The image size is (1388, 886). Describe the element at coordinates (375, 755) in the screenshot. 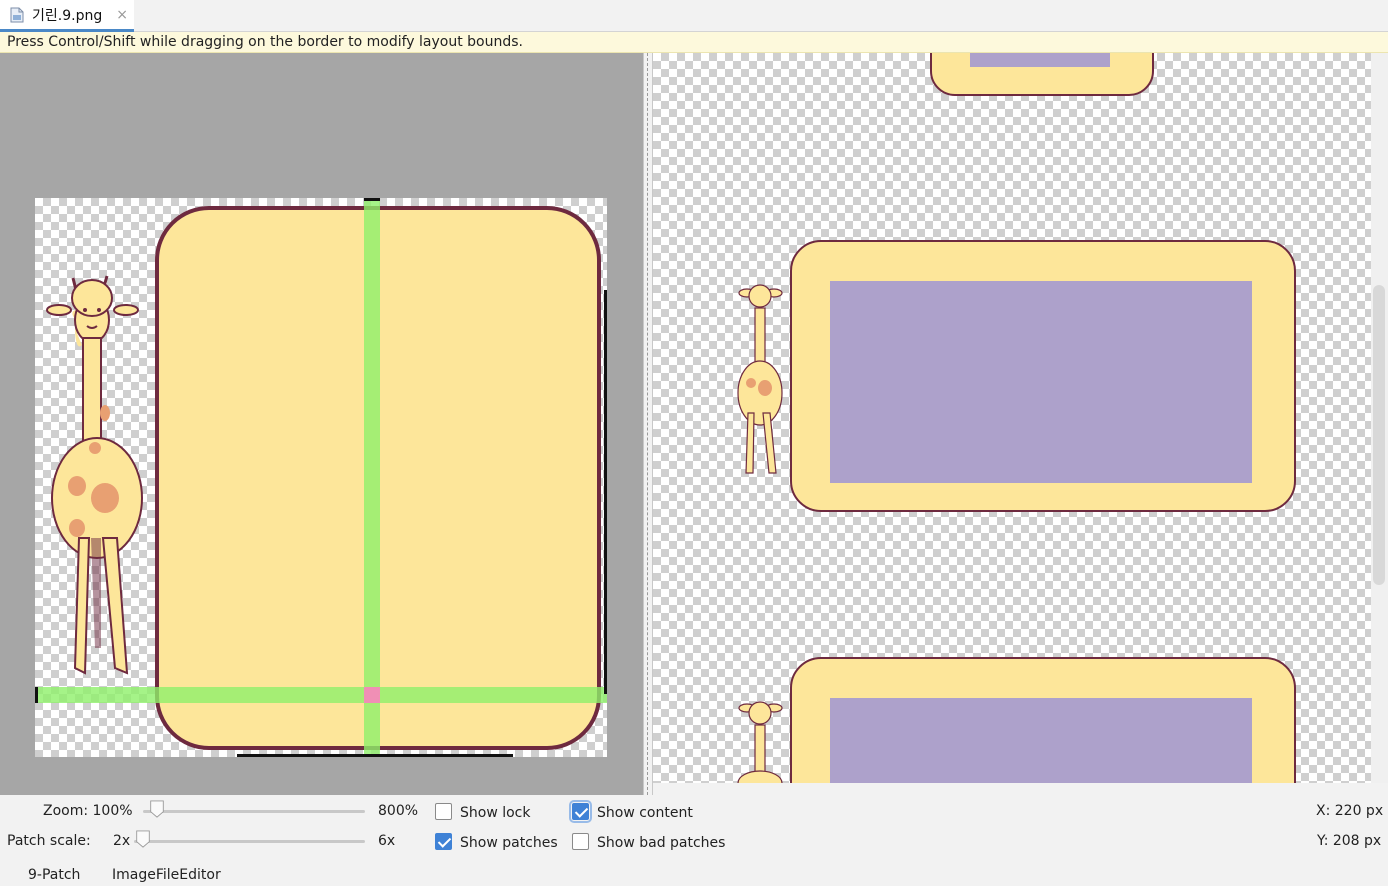

I see `bottom-marker` at that location.